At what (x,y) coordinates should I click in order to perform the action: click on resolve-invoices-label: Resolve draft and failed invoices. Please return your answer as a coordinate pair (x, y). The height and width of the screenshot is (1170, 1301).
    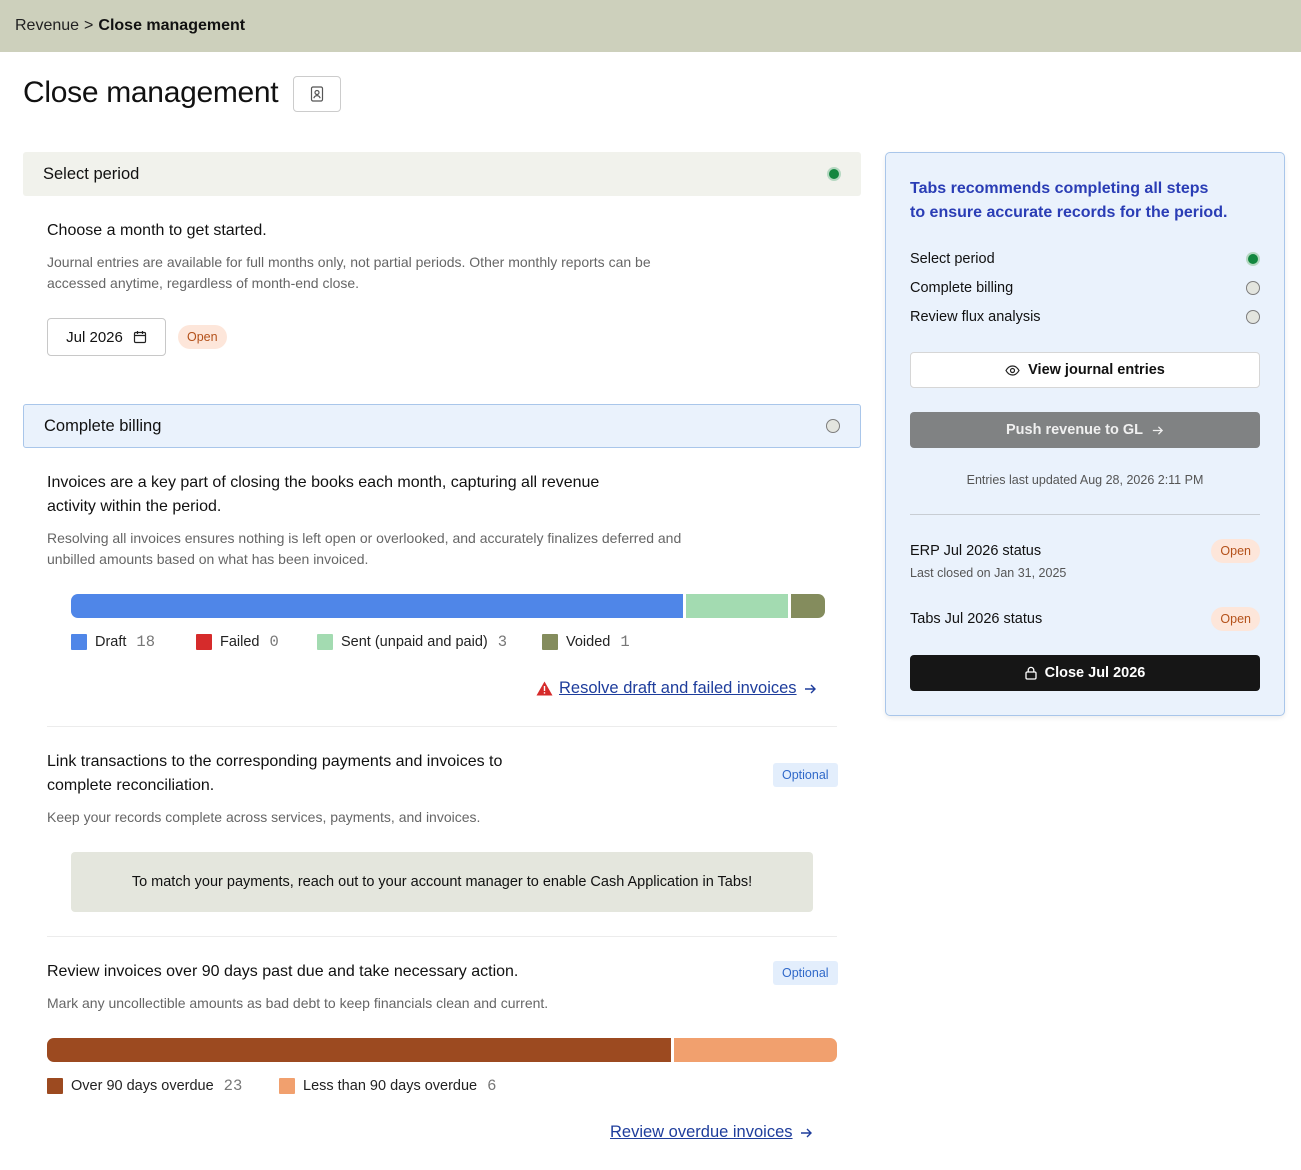
    Looking at the image, I should click on (678, 688).